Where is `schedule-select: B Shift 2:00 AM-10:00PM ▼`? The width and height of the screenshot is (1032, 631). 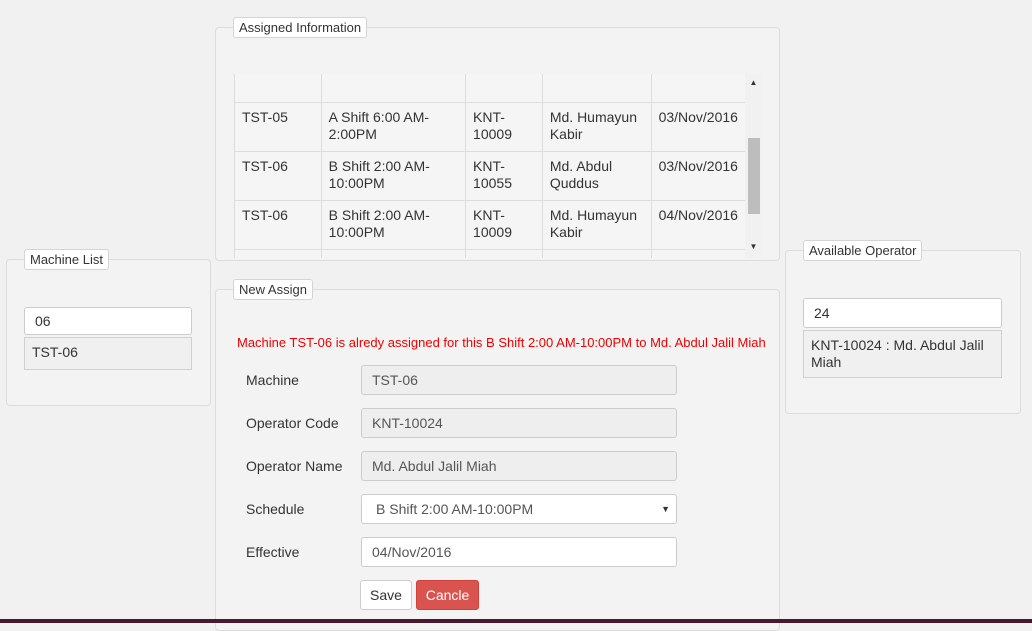
schedule-select: B Shift 2:00 AM-10:00PM ▼ is located at coordinates (519, 509).